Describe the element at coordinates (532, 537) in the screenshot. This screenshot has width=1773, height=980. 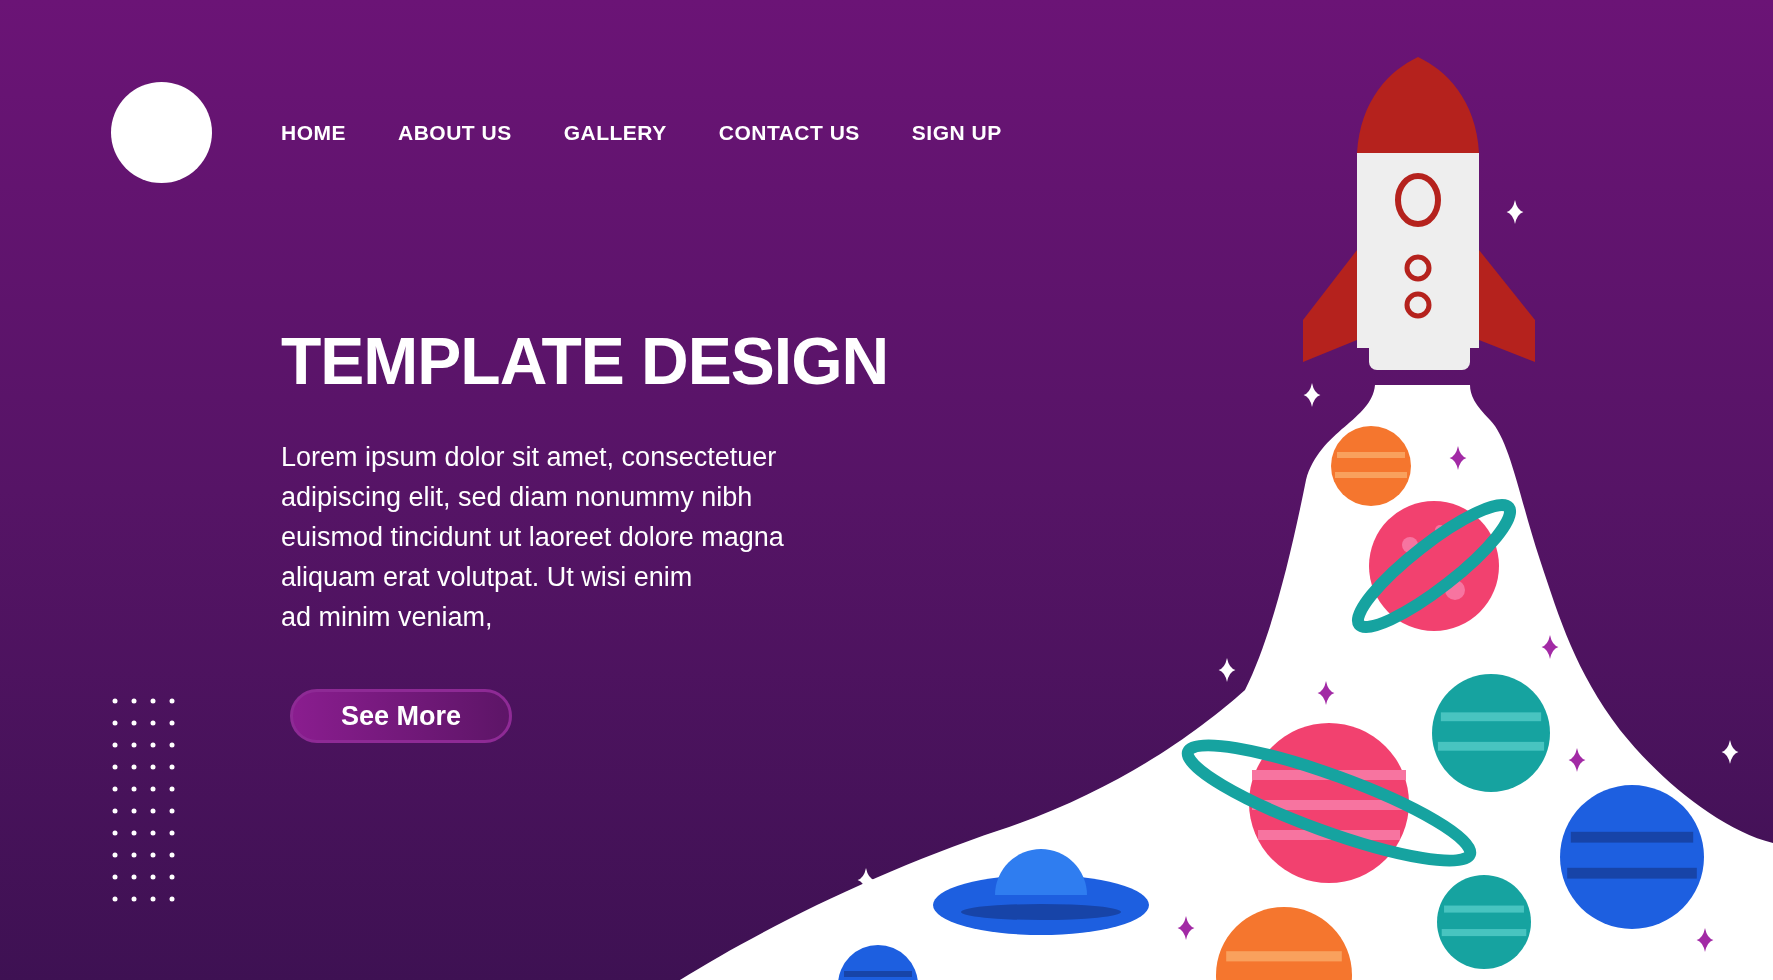
I see `hero-paragraph: Lorem ipsum dolor sit amet, consectetuer adipiscing elit, sed diam nonummy nibh euismod tincidunt ut laoreet dolore magna aliquam erat volutpat. Ut wisi enim ad minim veniam,` at that location.